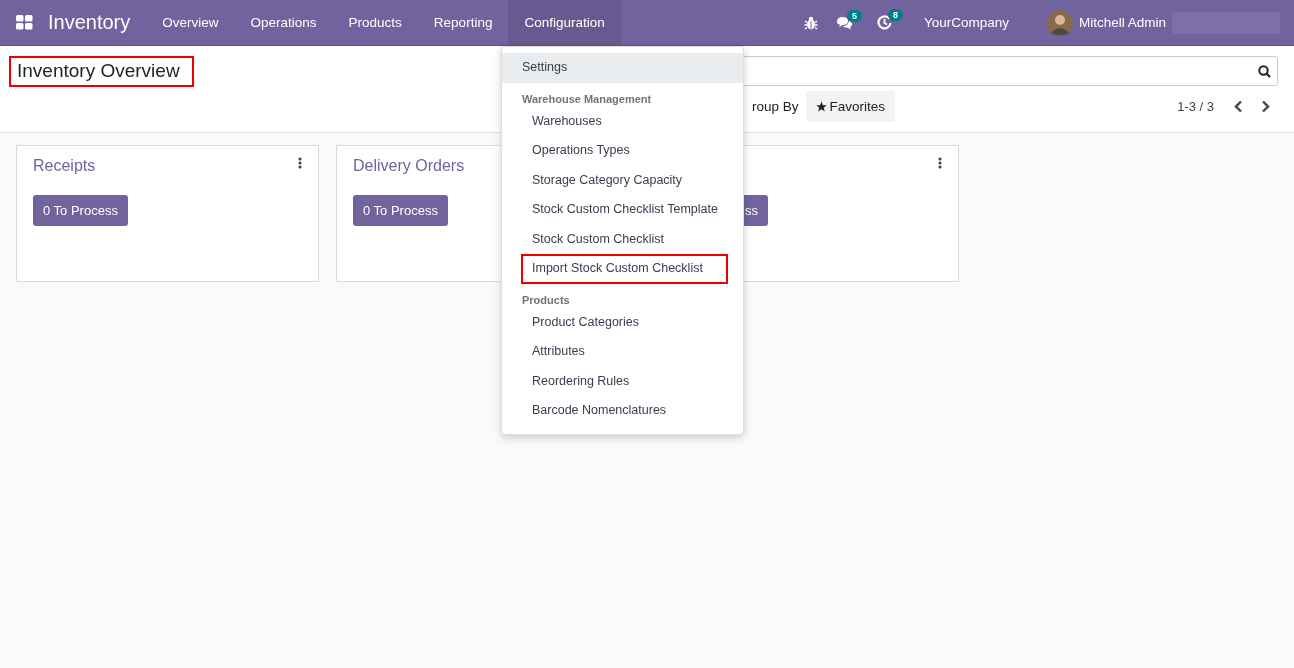  What do you see at coordinates (622, 151) in the screenshot?
I see `dropdown-item: Operations Types` at bounding box center [622, 151].